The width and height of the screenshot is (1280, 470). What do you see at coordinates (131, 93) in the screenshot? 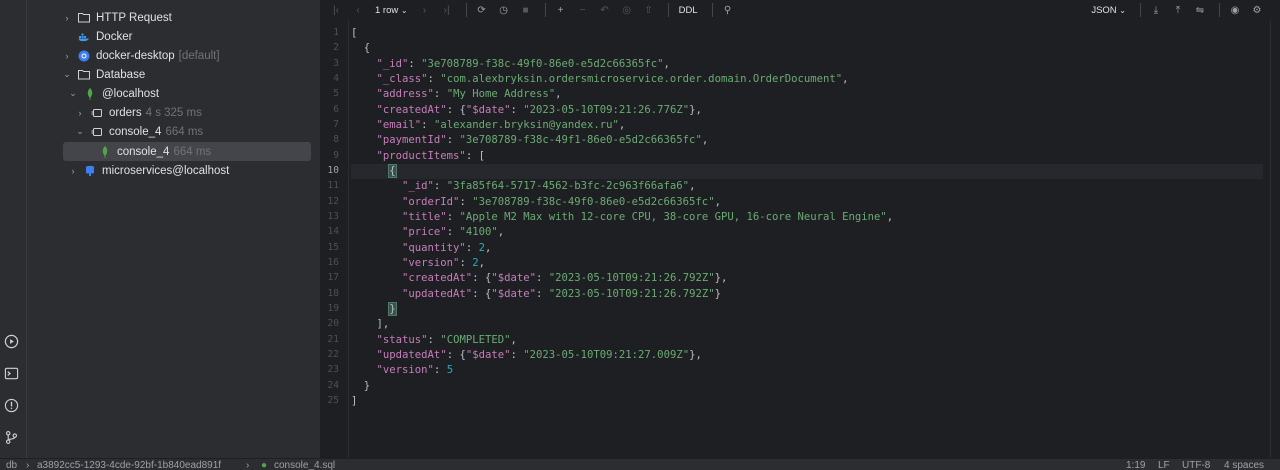
I see `tree-item-label: @localhost` at bounding box center [131, 93].